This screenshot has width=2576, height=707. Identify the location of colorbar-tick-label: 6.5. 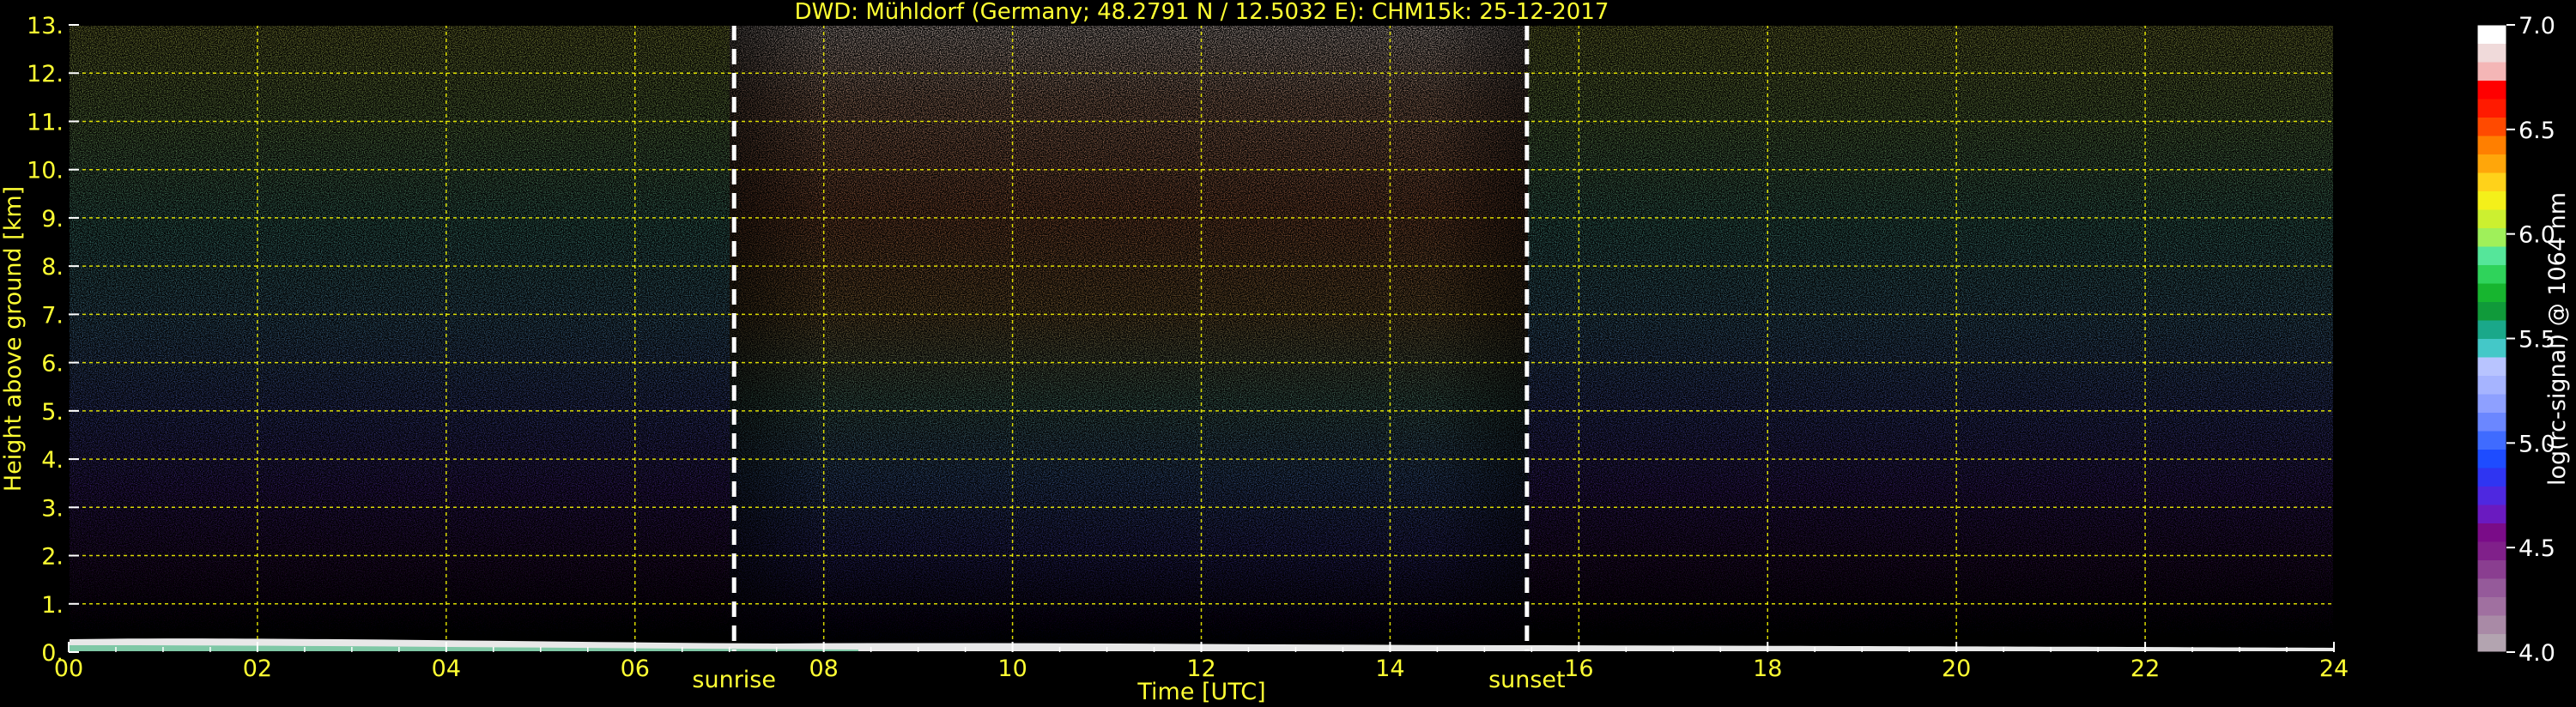
(2536, 131).